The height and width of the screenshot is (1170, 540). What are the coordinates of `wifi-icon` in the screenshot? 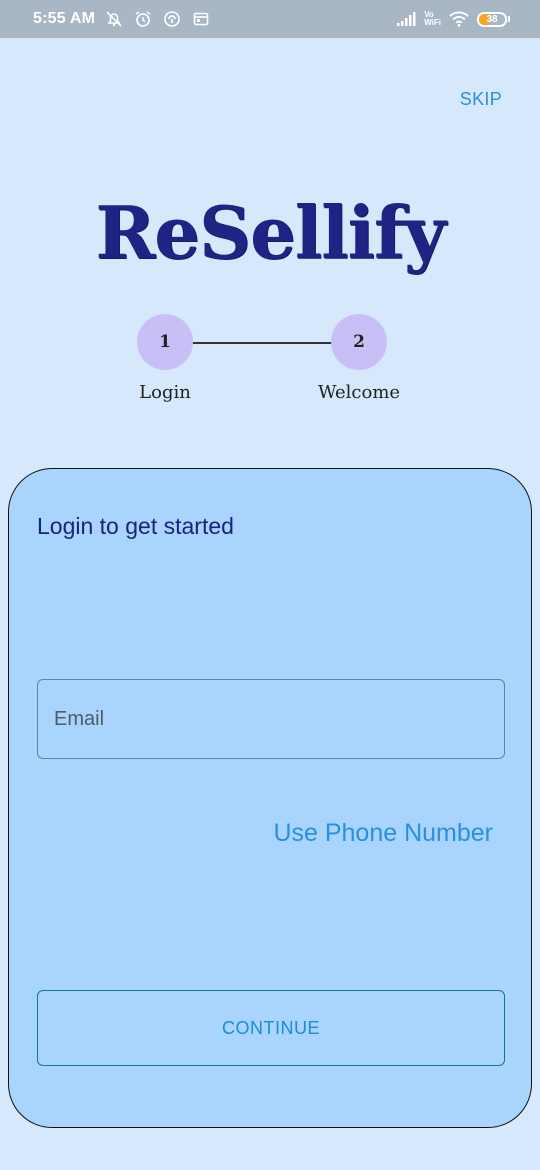 It's located at (459, 19).